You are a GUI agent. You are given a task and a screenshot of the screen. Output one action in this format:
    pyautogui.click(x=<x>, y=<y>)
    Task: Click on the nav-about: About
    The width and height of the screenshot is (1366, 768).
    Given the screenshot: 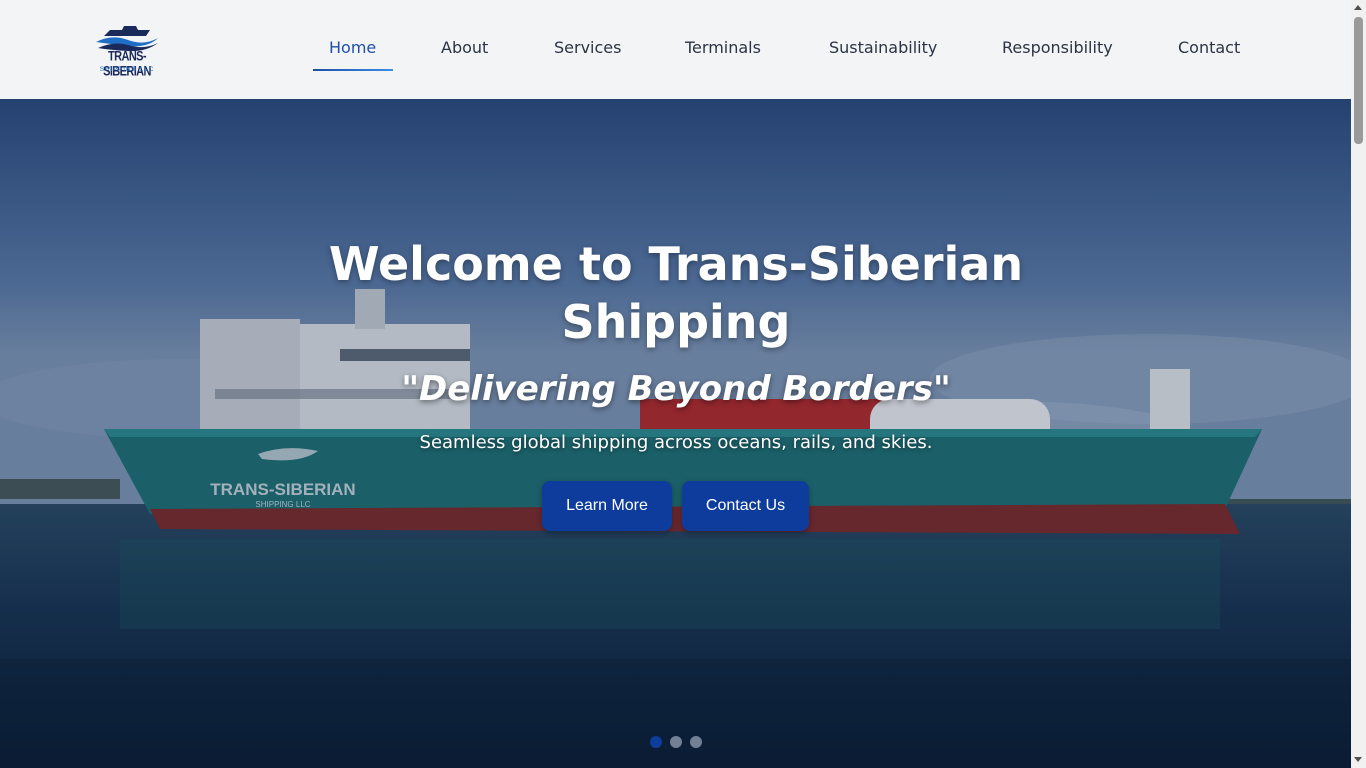 What is the action you would take?
    pyautogui.click(x=464, y=50)
    